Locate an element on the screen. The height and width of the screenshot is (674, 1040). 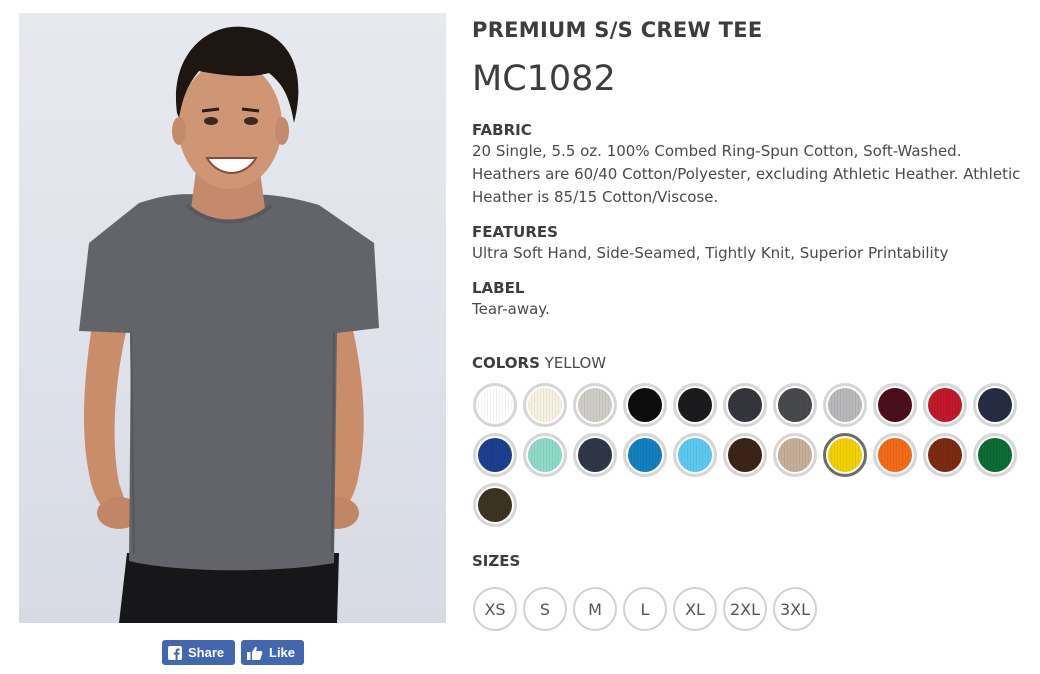
spec-title: LABEL is located at coordinates (498, 288).